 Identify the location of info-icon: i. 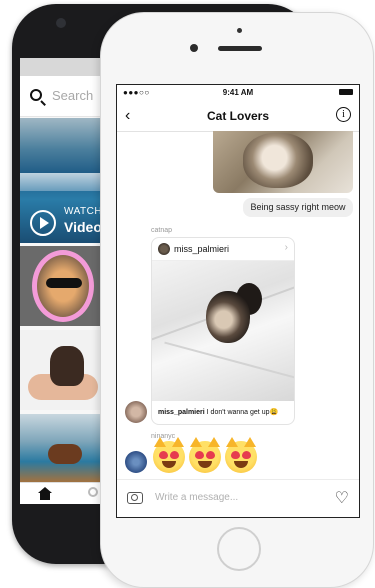
(343, 114).